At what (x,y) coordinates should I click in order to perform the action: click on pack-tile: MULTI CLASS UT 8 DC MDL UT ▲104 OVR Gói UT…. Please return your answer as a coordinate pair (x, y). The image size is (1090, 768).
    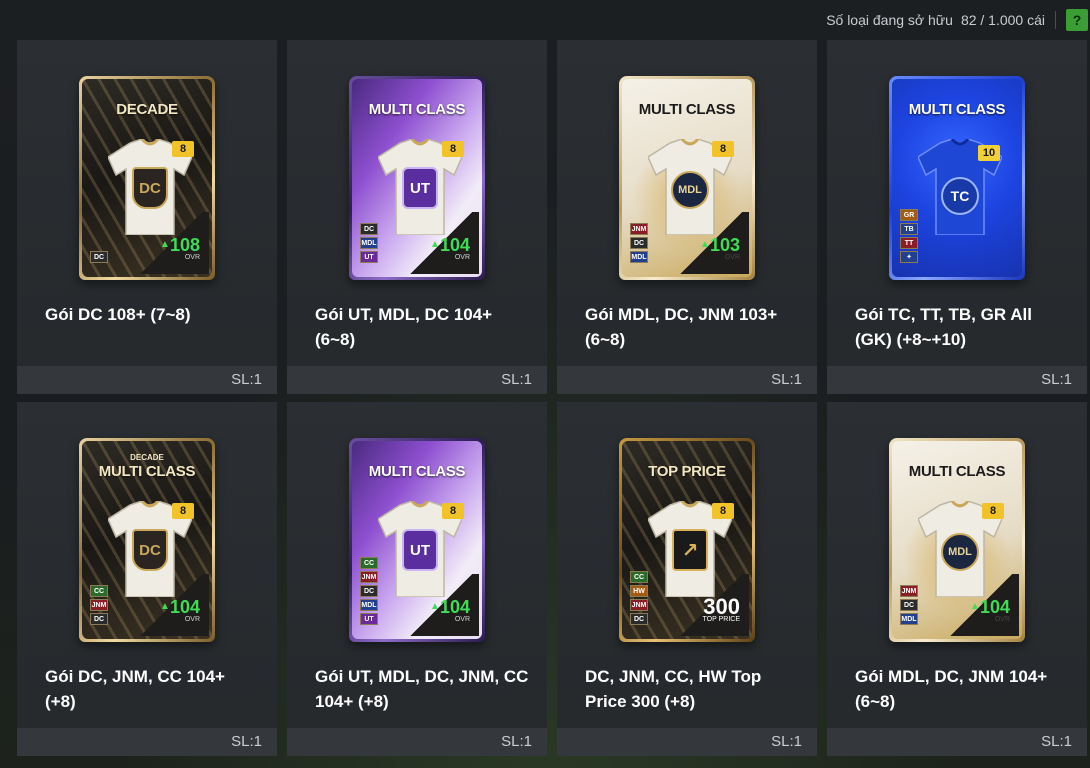
    Looking at the image, I should click on (417, 217).